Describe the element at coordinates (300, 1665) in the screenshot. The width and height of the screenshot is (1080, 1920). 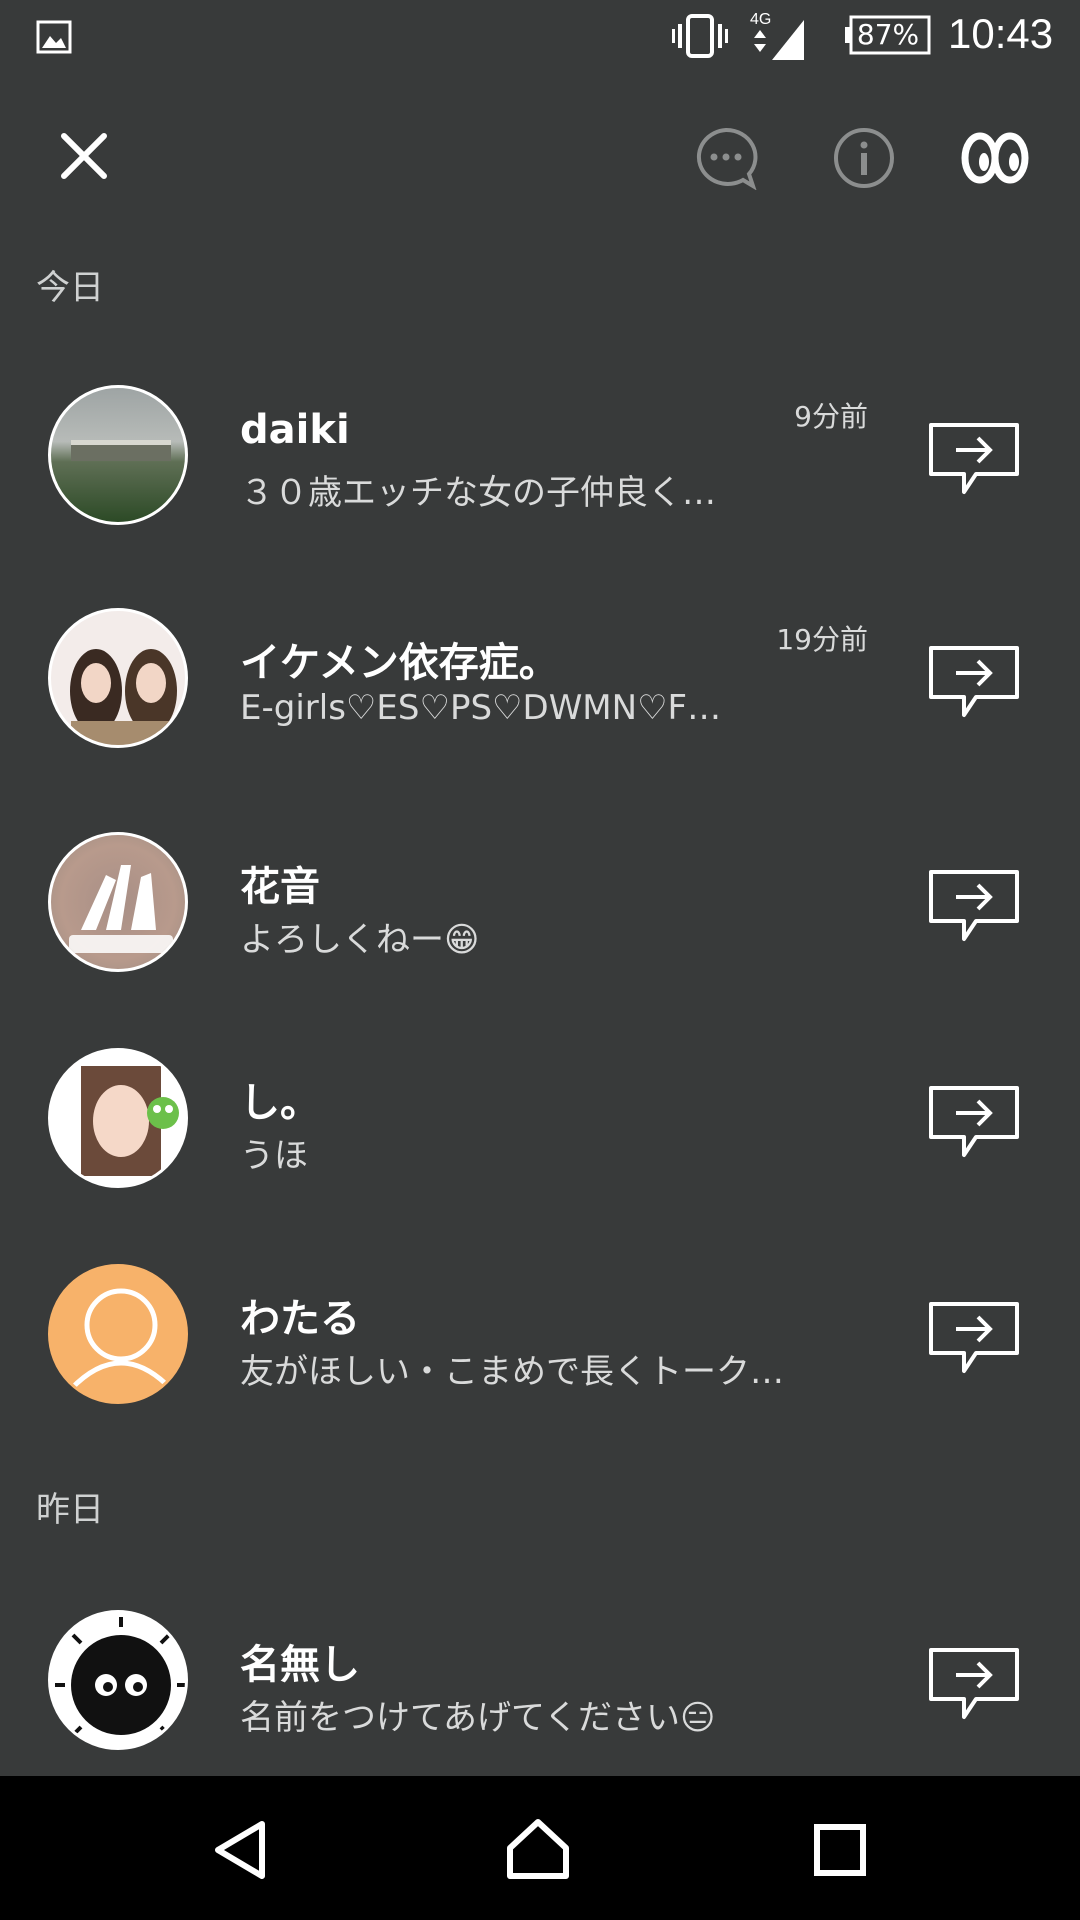
I see `contact-name: 名無し` at that location.